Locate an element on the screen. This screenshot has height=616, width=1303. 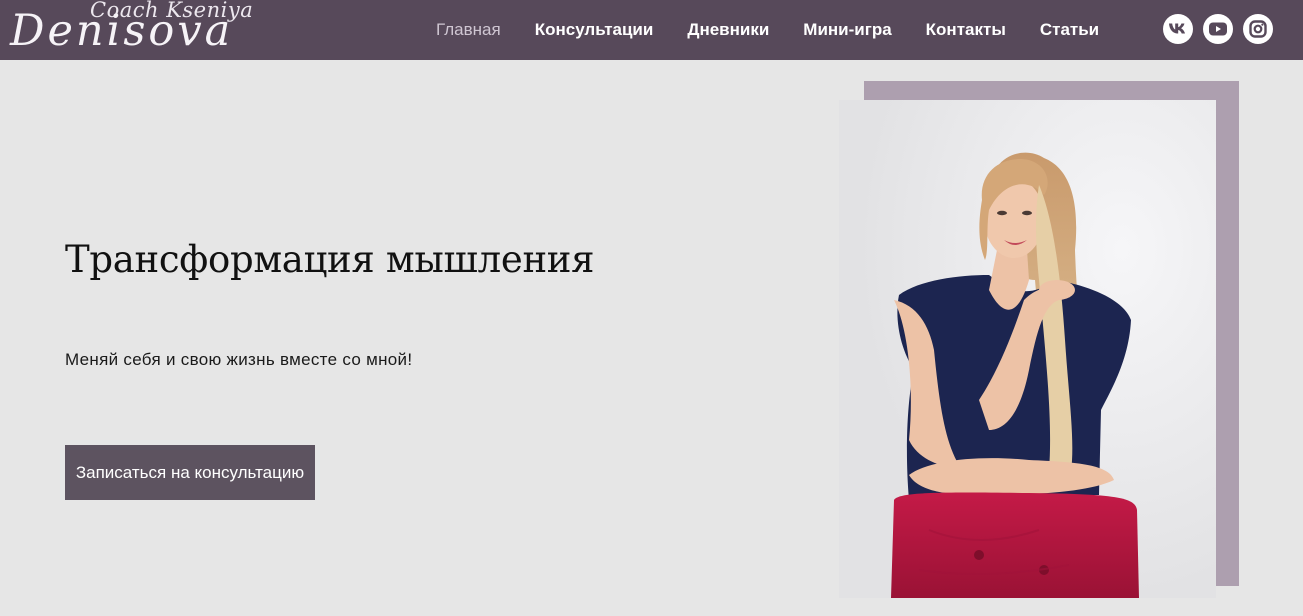
youtube-icon is located at coordinates (1218, 29).